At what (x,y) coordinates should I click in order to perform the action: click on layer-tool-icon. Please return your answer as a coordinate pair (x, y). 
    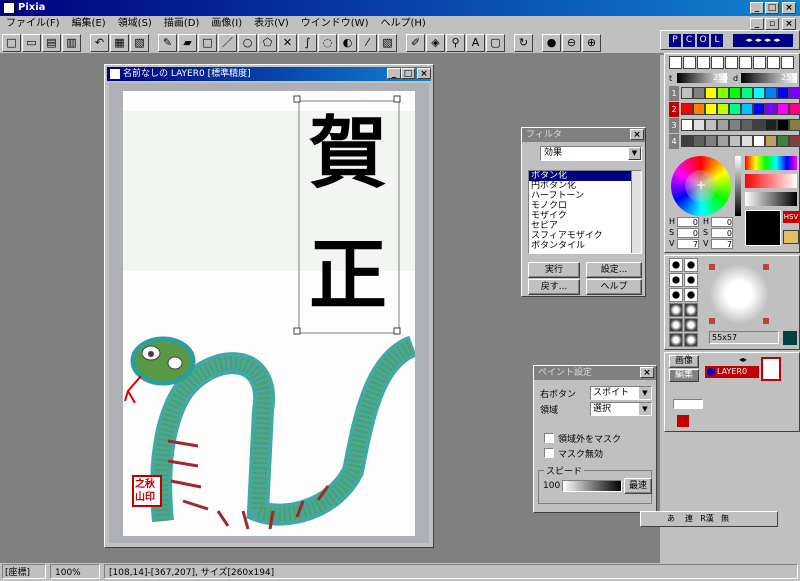
    Looking at the image, I should click on (683, 421).